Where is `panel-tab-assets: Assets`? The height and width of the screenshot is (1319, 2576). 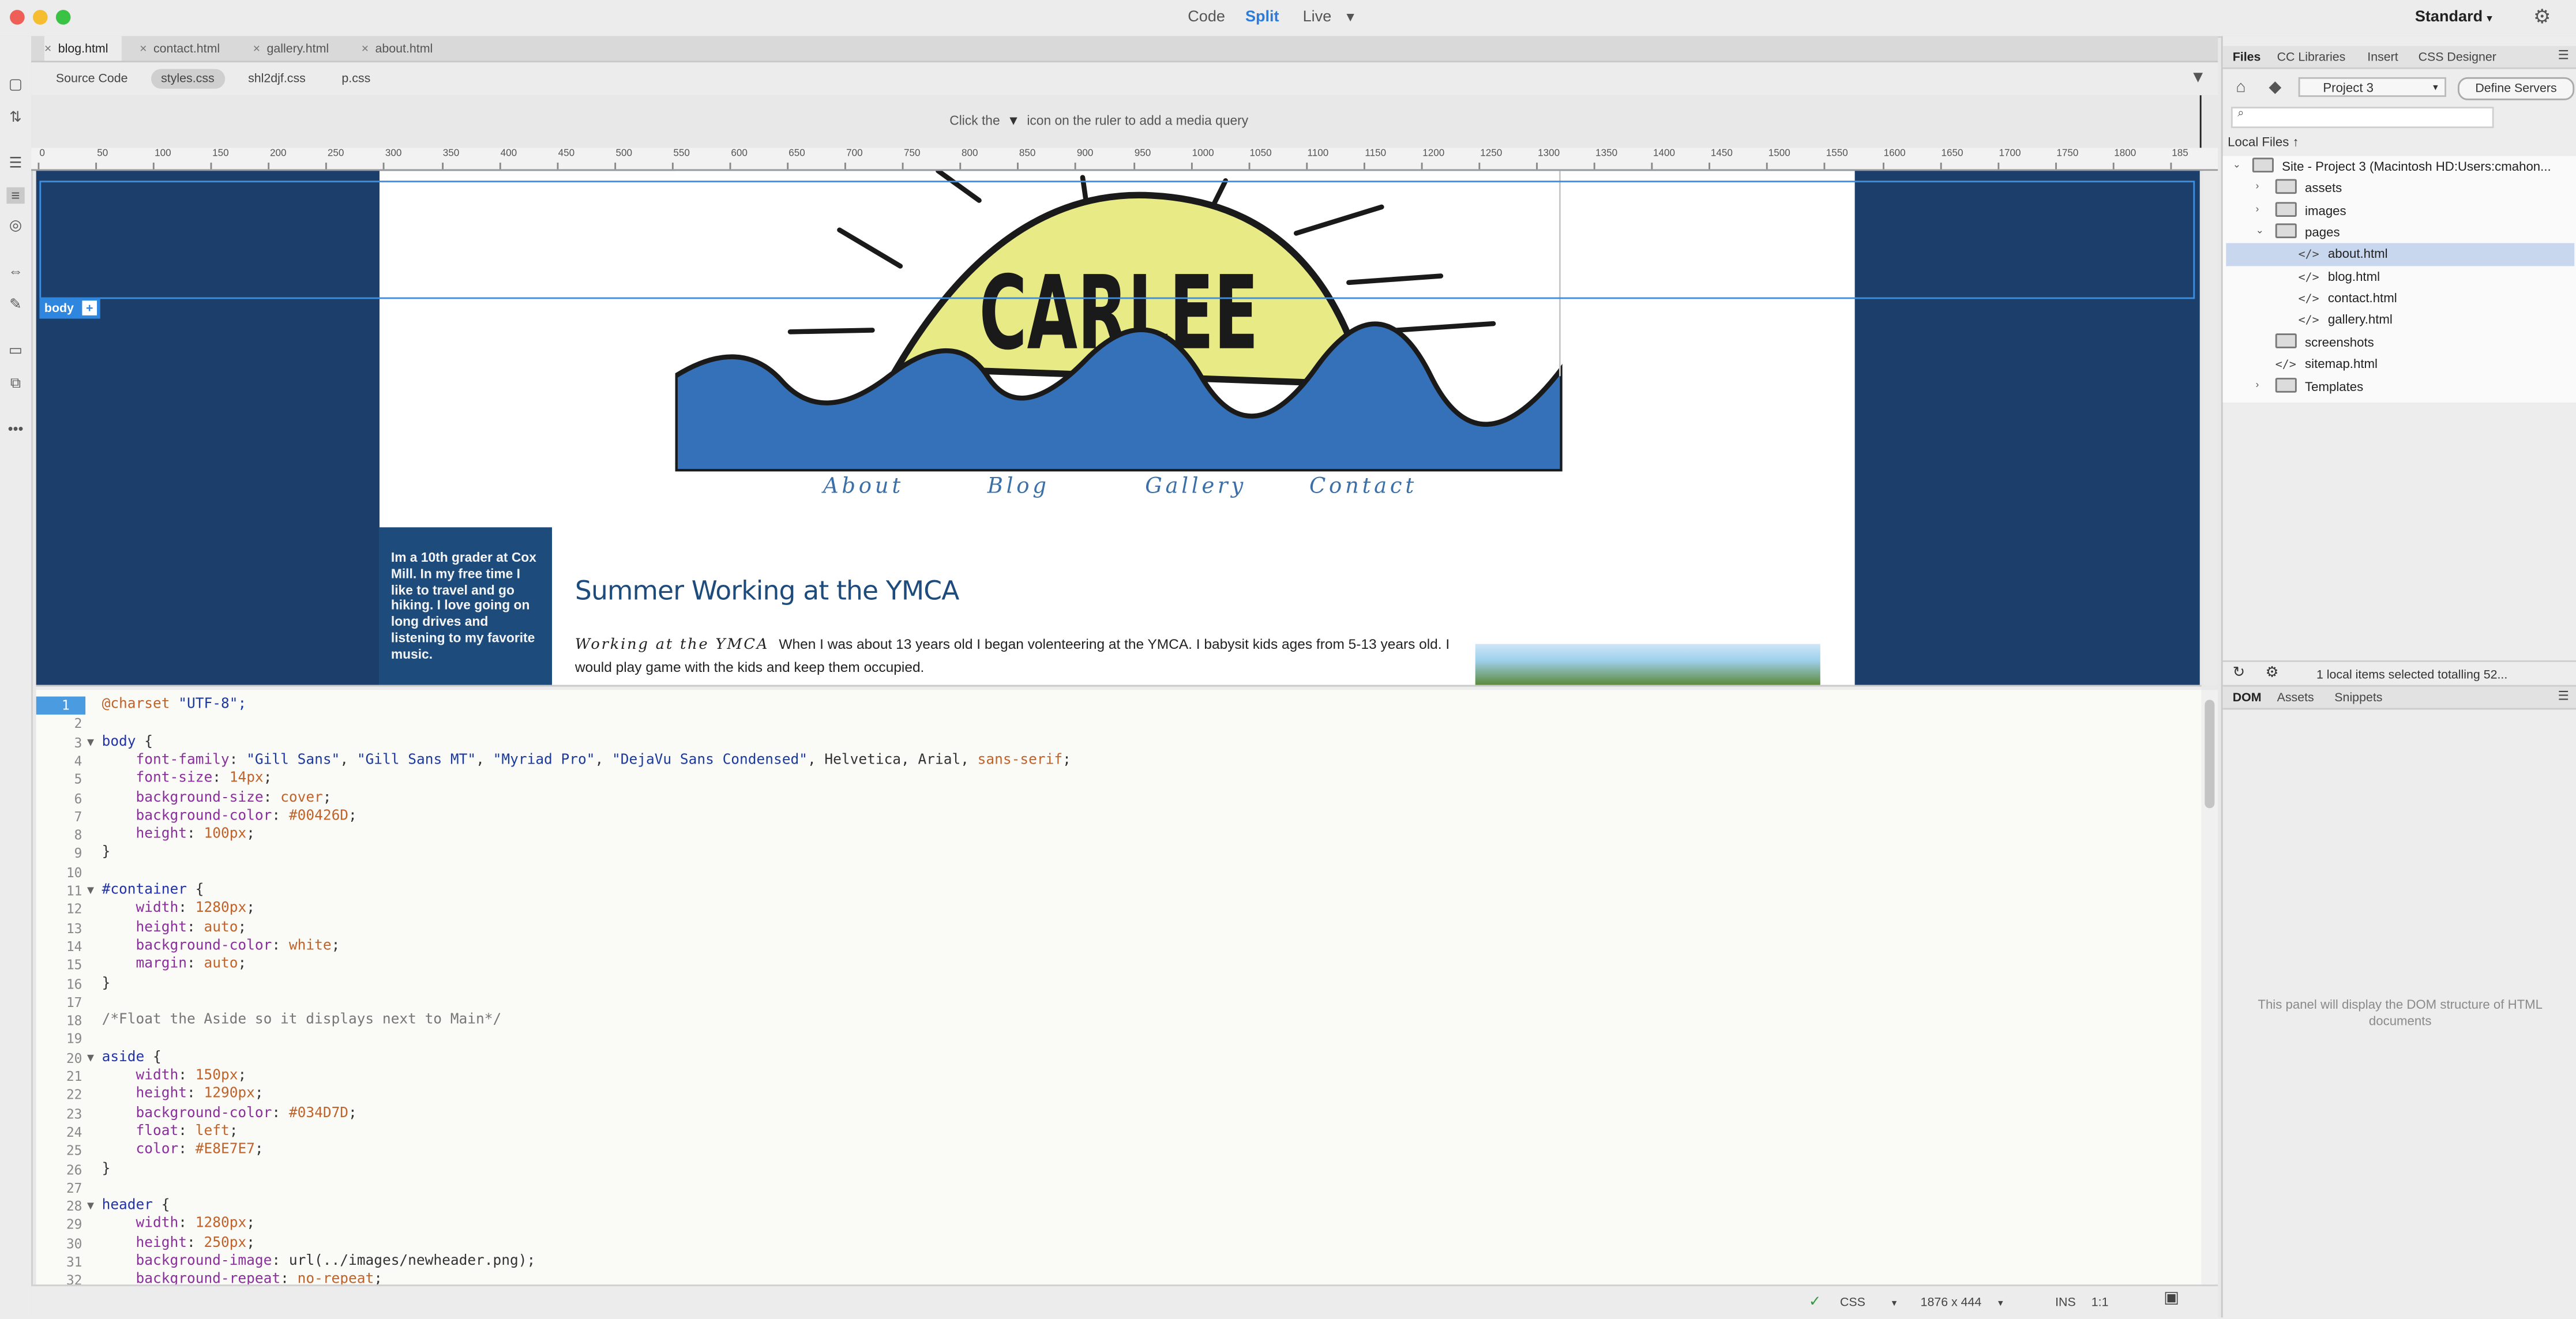 panel-tab-assets: Assets is located at coordinates (2295, 697).